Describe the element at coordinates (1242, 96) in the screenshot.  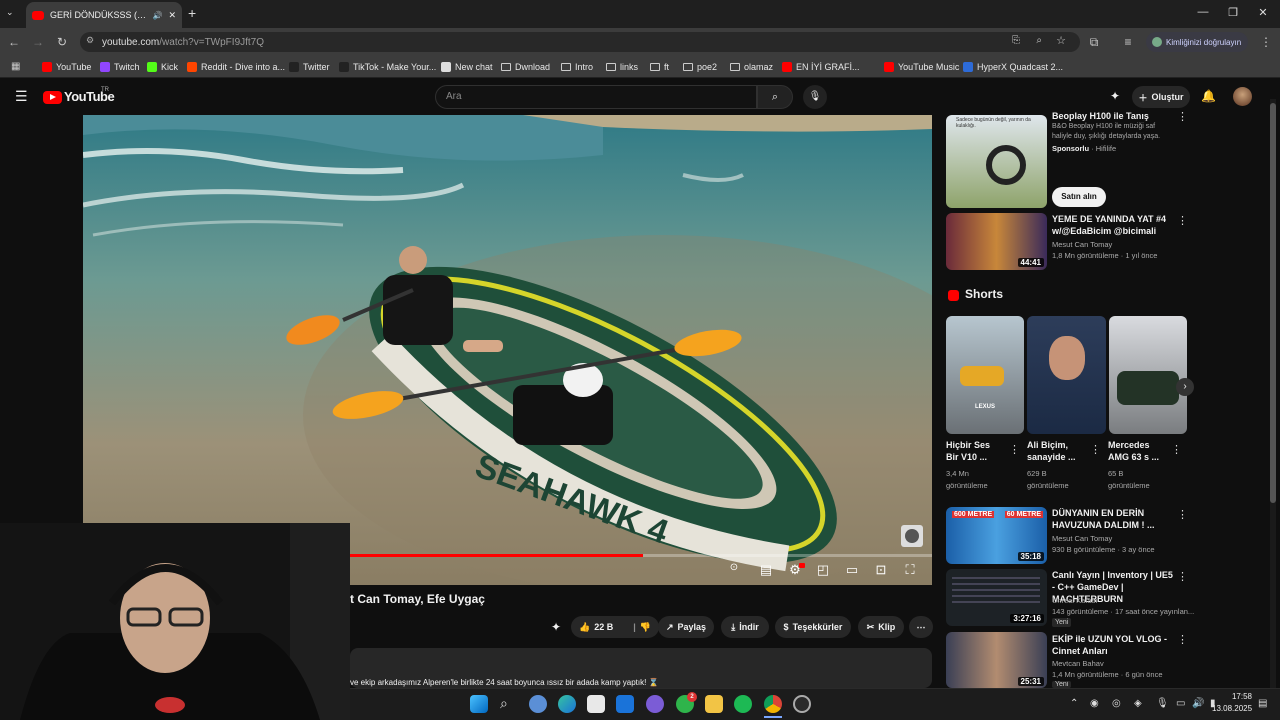
I see `account-avatar` at that location.